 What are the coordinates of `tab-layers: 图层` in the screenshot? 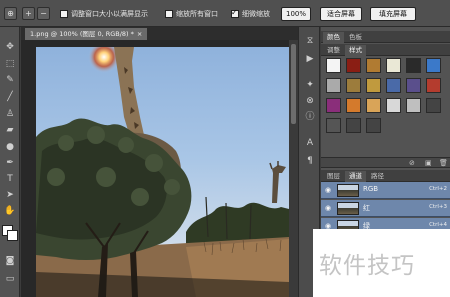 It's located at (333, 176).